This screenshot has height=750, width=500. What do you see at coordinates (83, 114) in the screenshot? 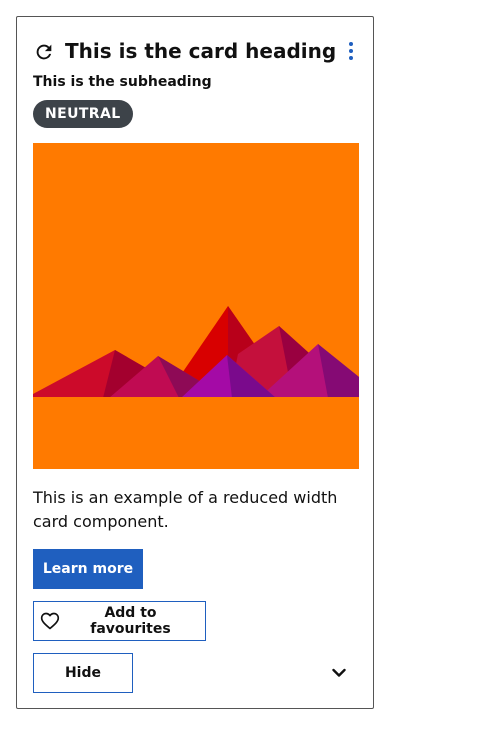
I see `status-badge: NEUTRAL` at bounding box center [83, 114].